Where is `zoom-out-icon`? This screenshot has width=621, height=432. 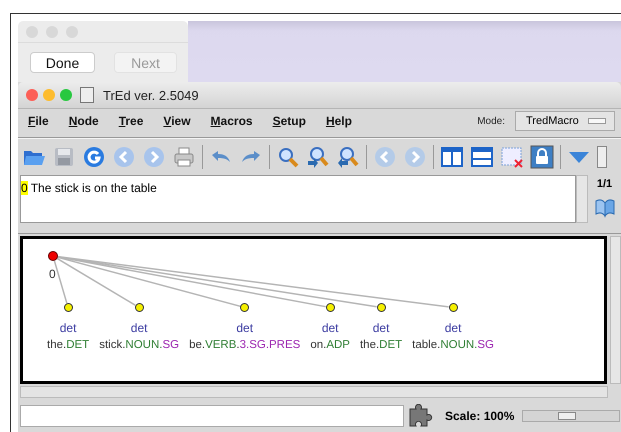 zoom-out-icon is located at coordinates (348, 157).